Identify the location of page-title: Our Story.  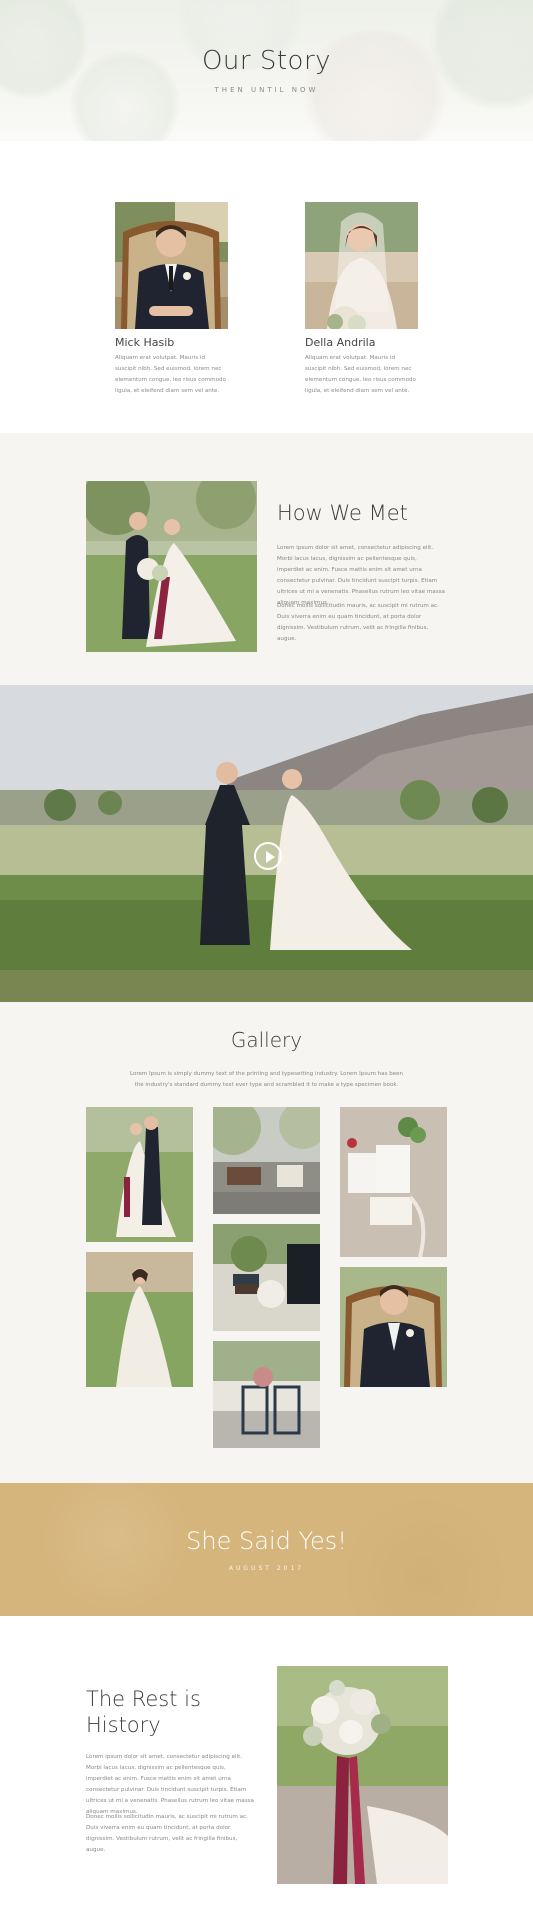
(266, 61).